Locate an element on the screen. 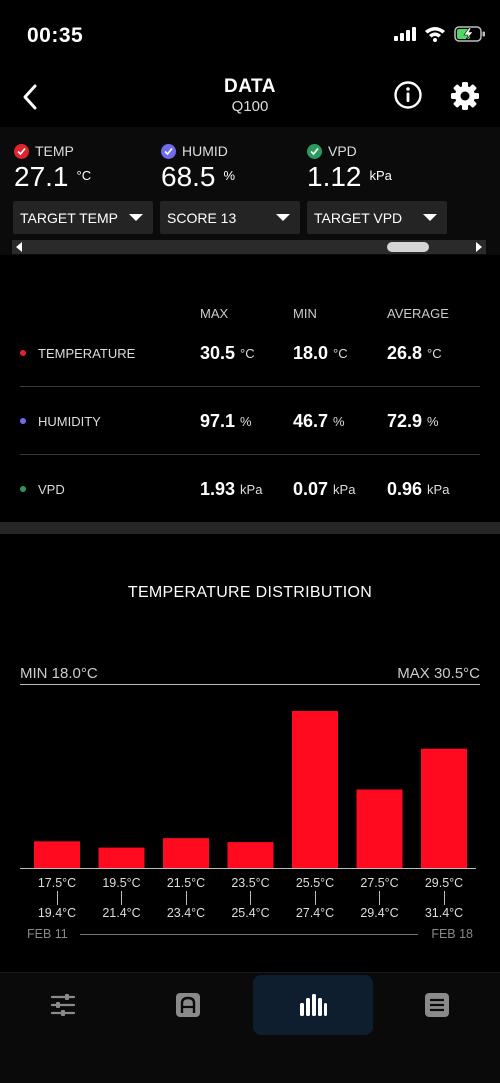  bin-high-label: 29.4°C is located at coordinates (379, 913).